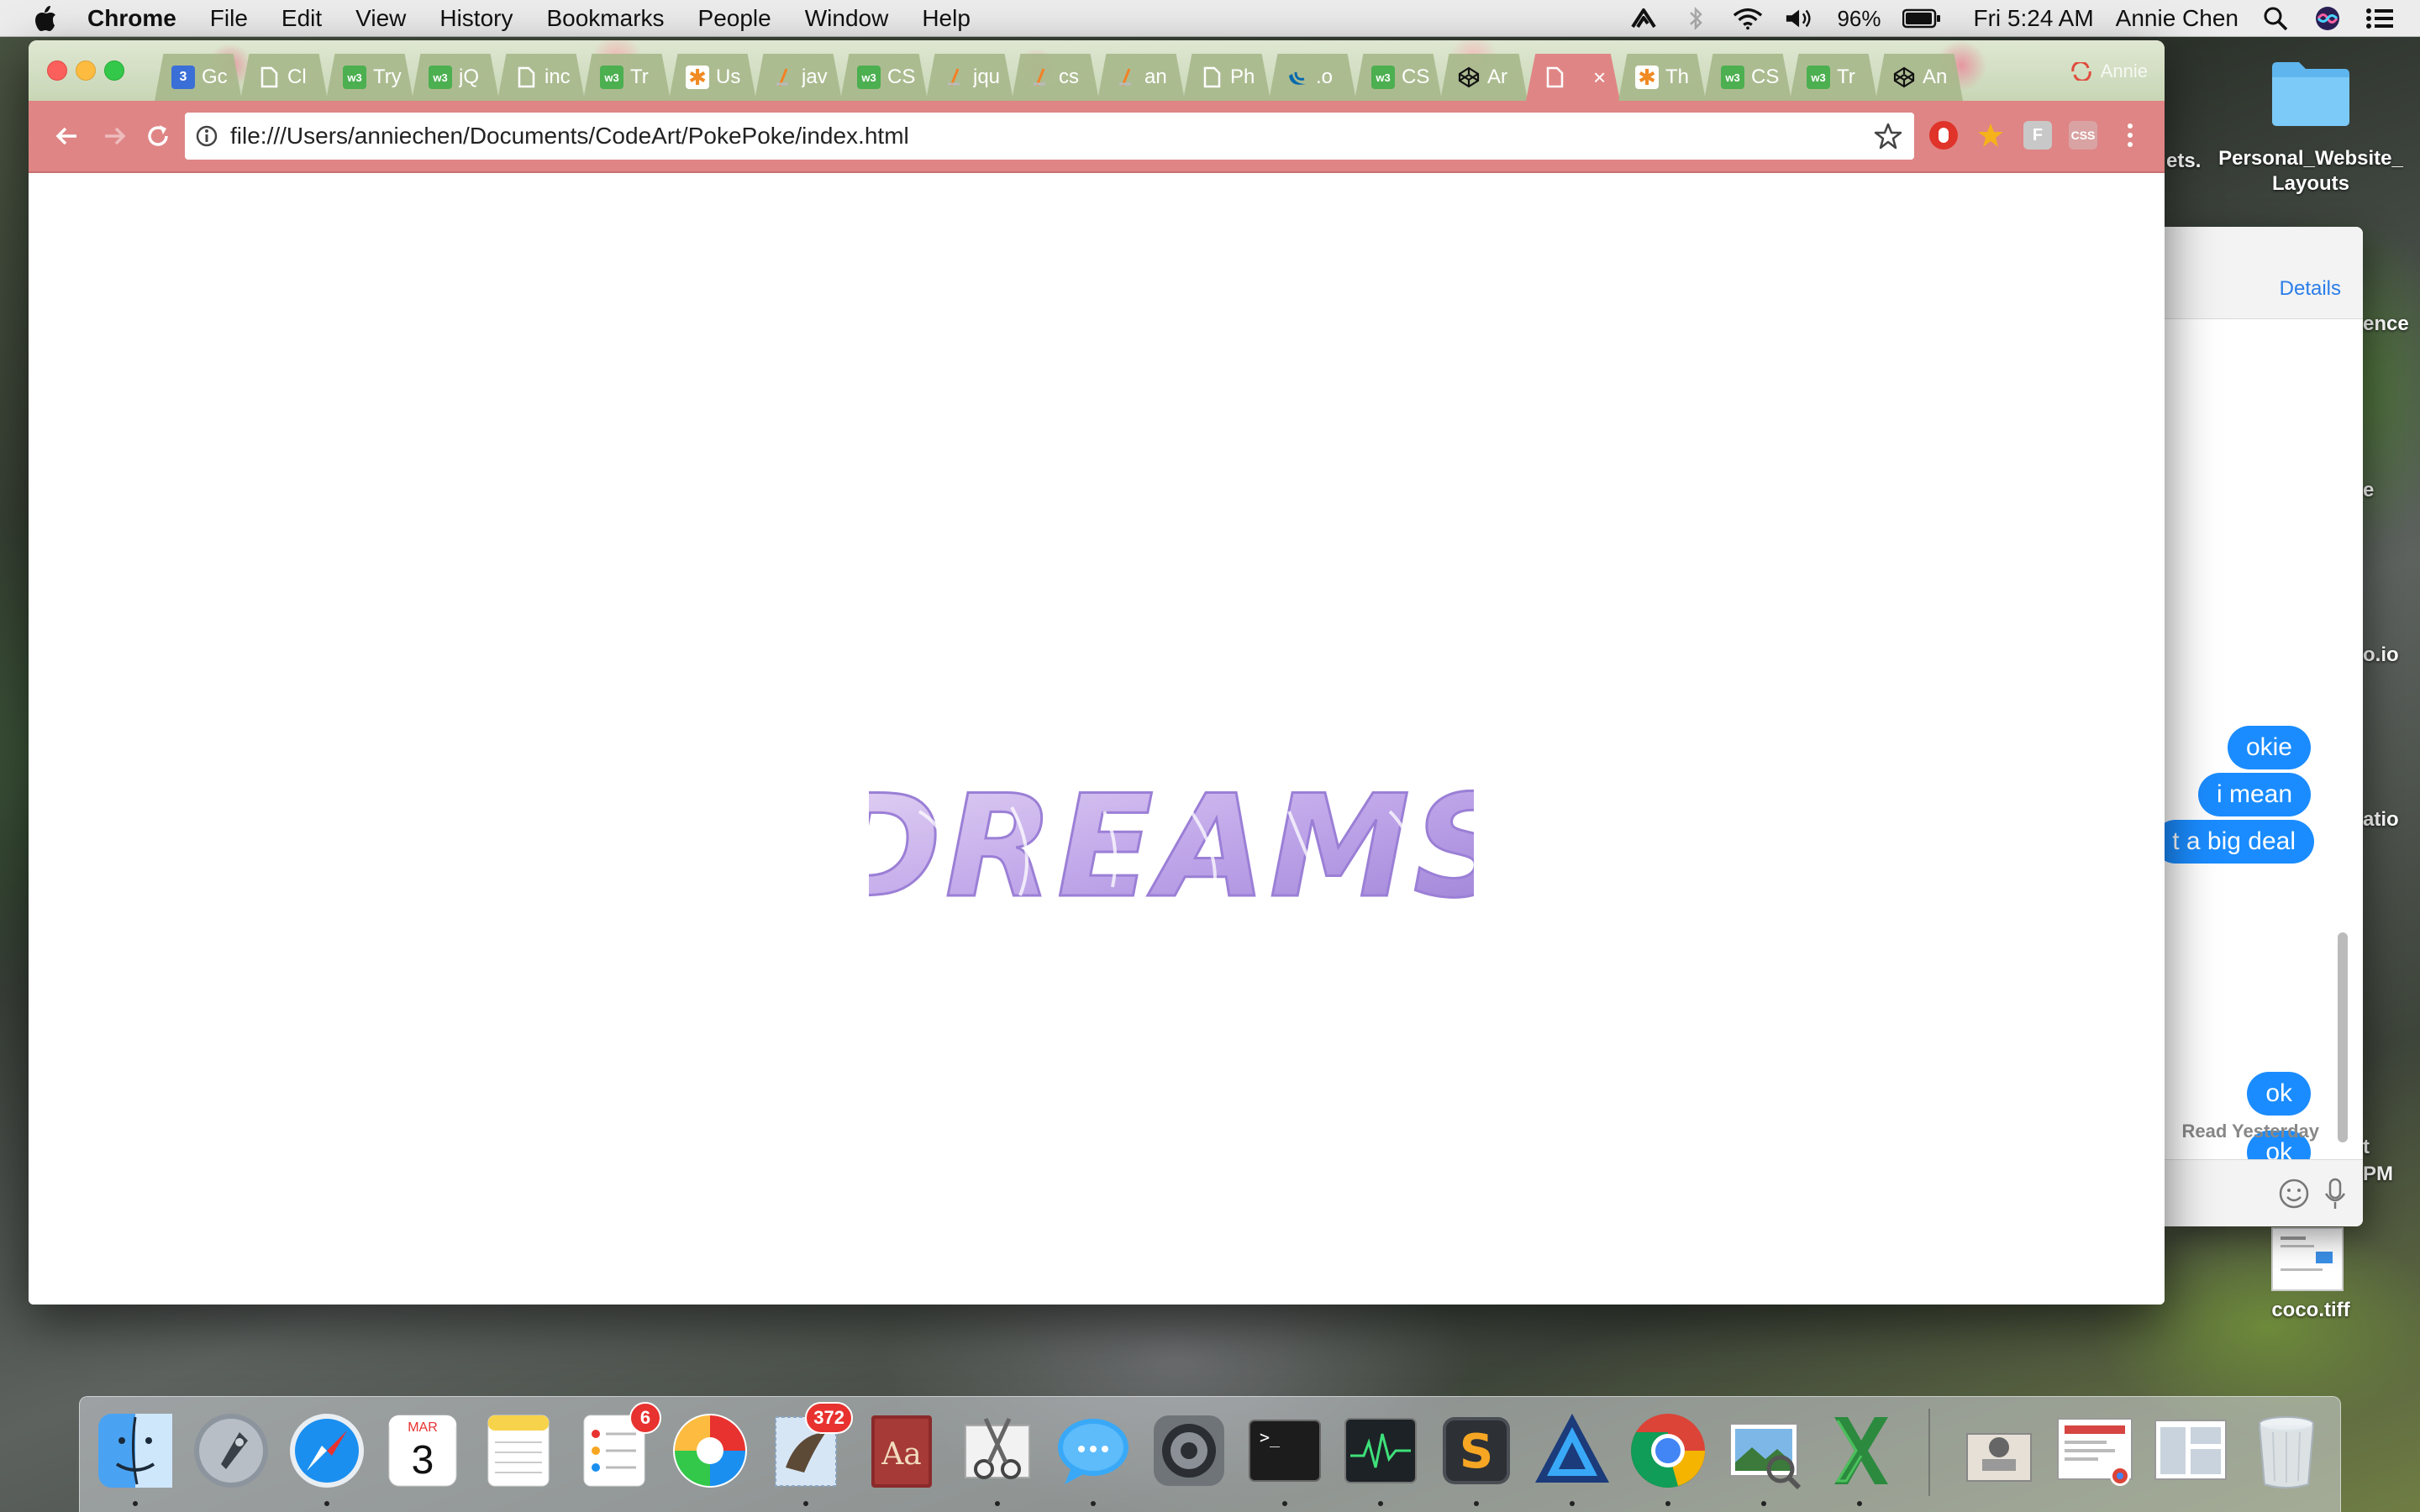  I want to click on stack-downloads-icon, so click(1999, 1451).